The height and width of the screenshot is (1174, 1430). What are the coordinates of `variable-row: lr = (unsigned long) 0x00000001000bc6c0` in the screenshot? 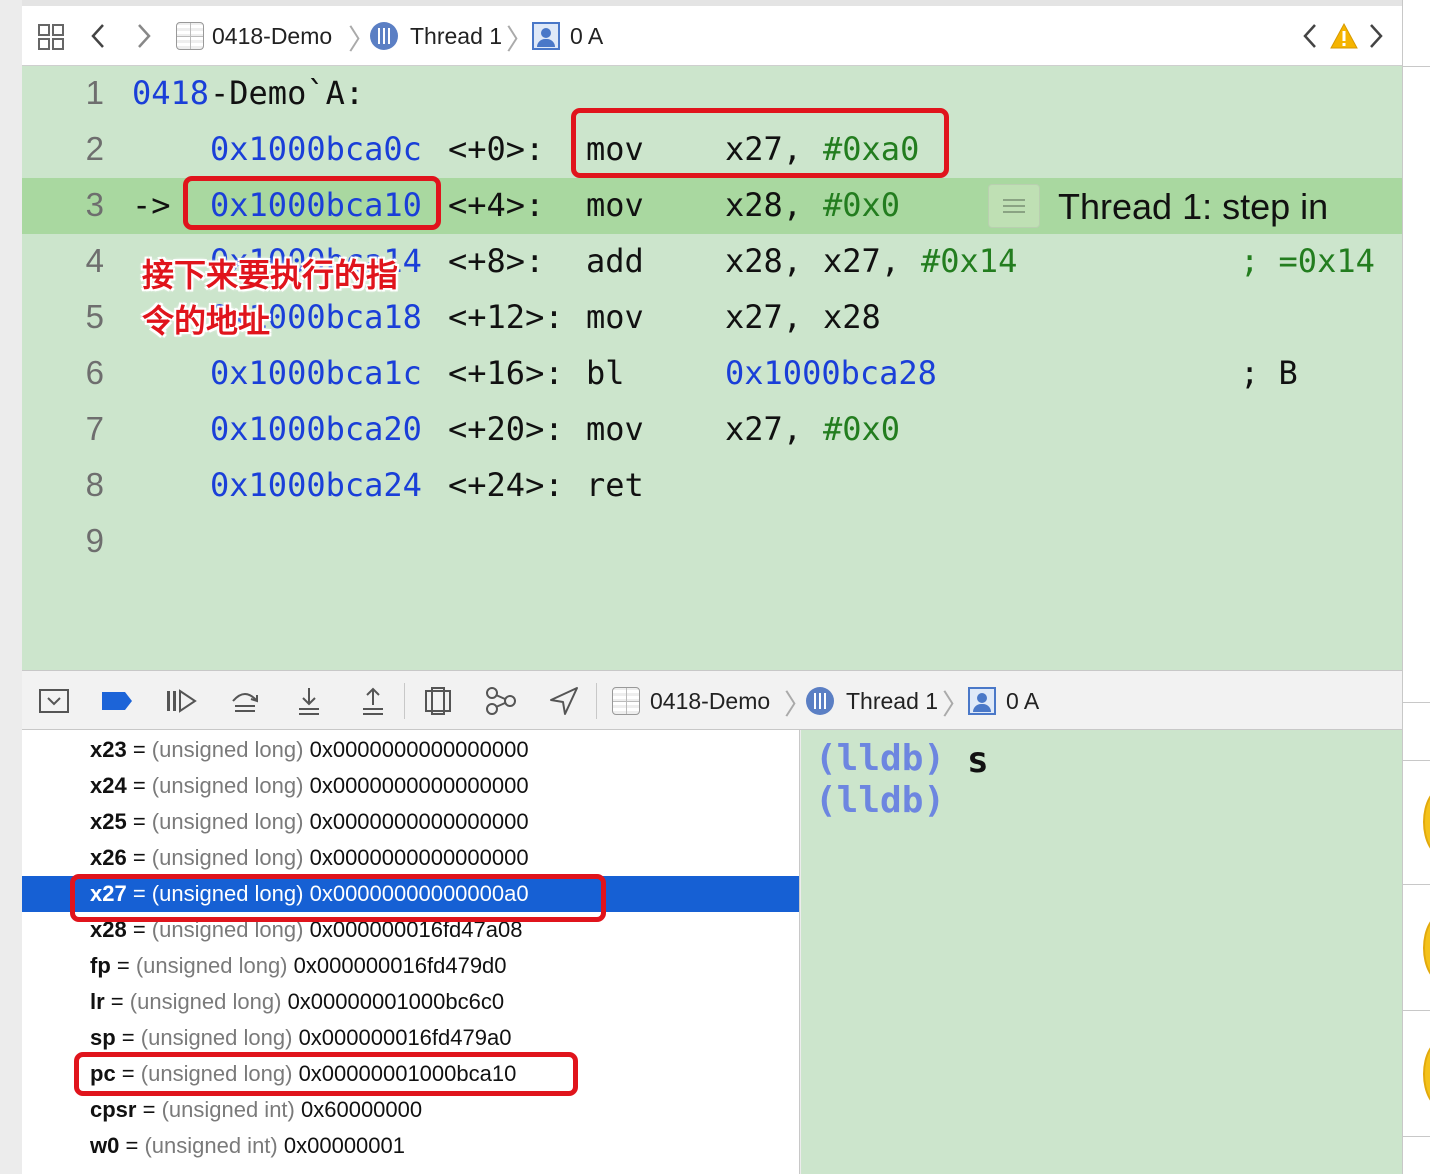 It's located at (410, 1002).